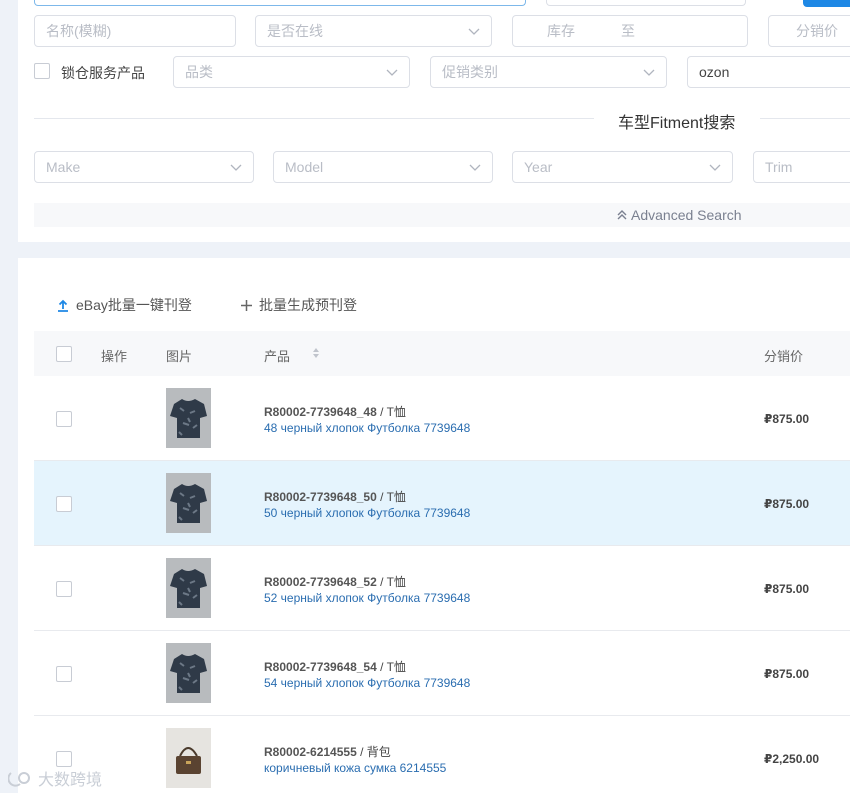 The height and width of the screenshot is (793, 850). I want to click on search-button, so click(826, 3).